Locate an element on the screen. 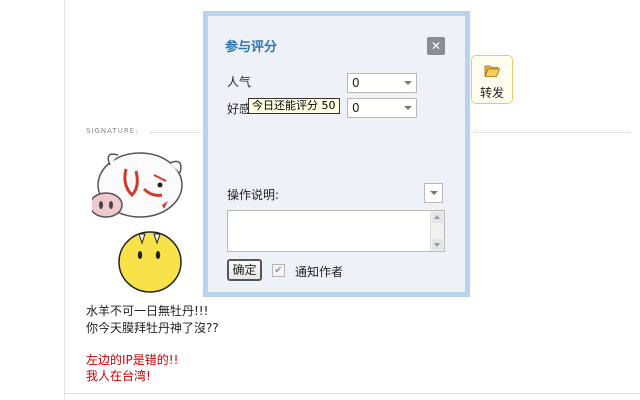  confirm-button: 确定 is located at coordinates (244, 270).